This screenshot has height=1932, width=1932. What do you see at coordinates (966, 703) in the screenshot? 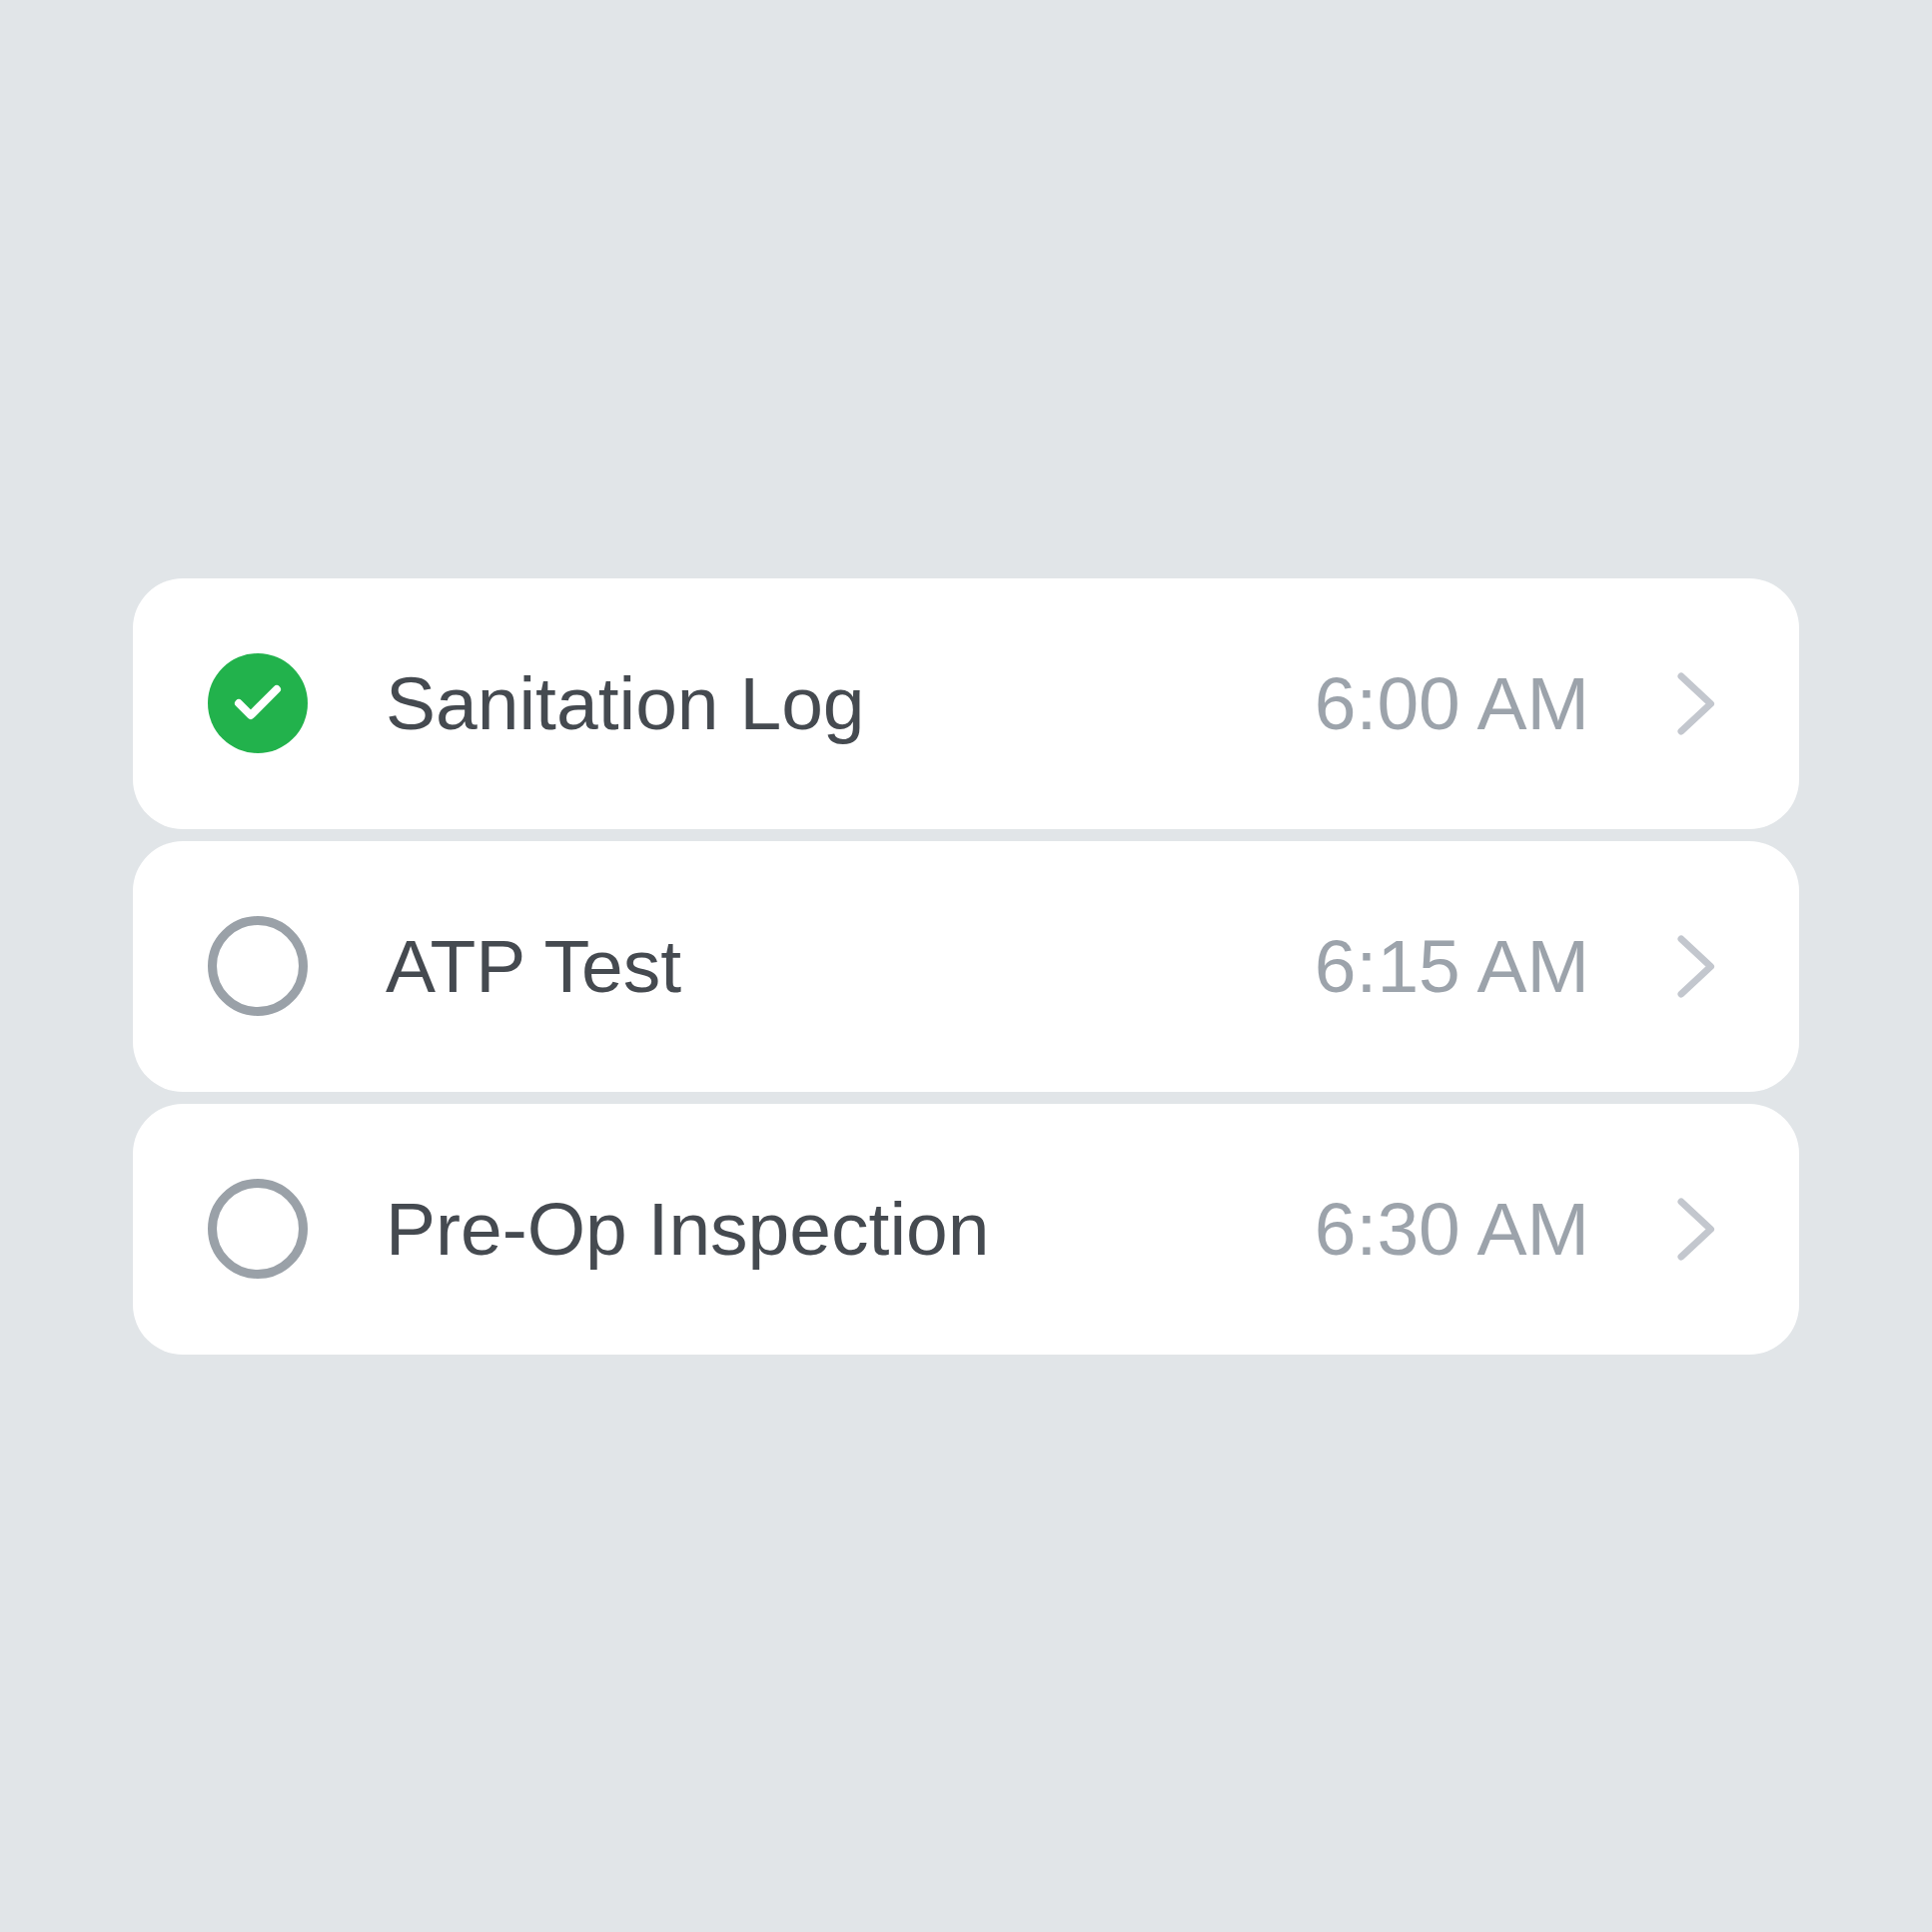
I see `task-row: Sanitation Log 6:00 AM` at bounding box center [966, 703].